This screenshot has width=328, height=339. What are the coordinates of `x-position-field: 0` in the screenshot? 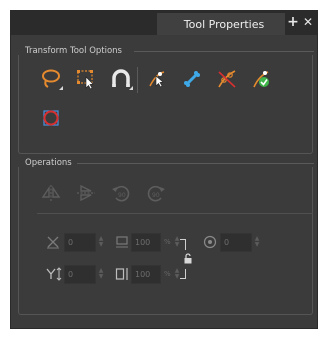 It's located at (80, 242).